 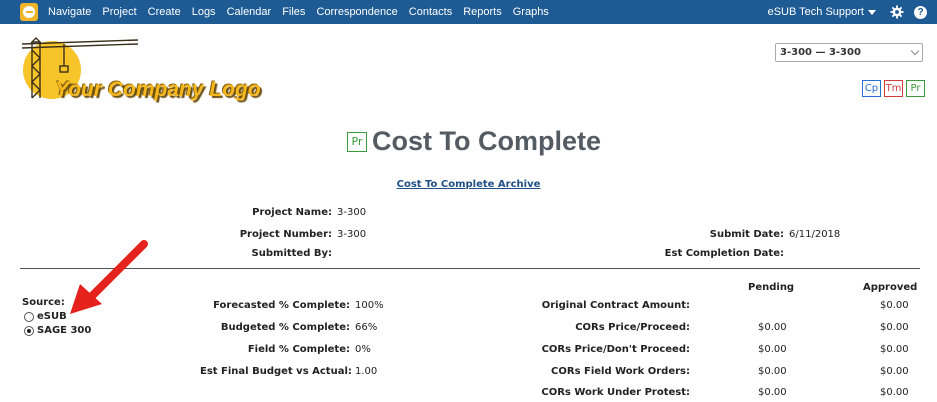 What do you see at coordinates (486, 141) in the screenshot?
I see `page-title: Cost To Complete` at bounding box center [486, 141].